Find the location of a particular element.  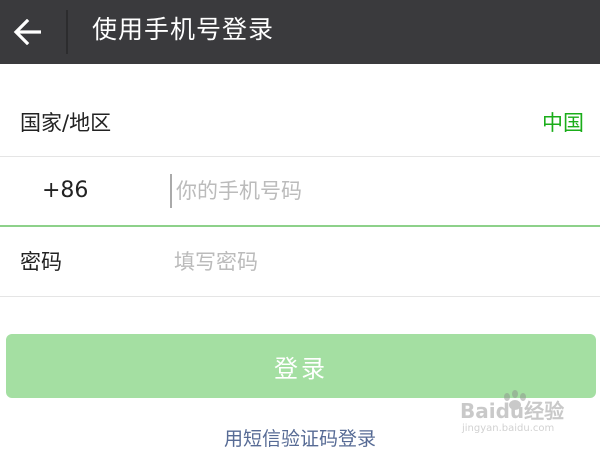

country-code: +86 is located at coordinates (65, 191).